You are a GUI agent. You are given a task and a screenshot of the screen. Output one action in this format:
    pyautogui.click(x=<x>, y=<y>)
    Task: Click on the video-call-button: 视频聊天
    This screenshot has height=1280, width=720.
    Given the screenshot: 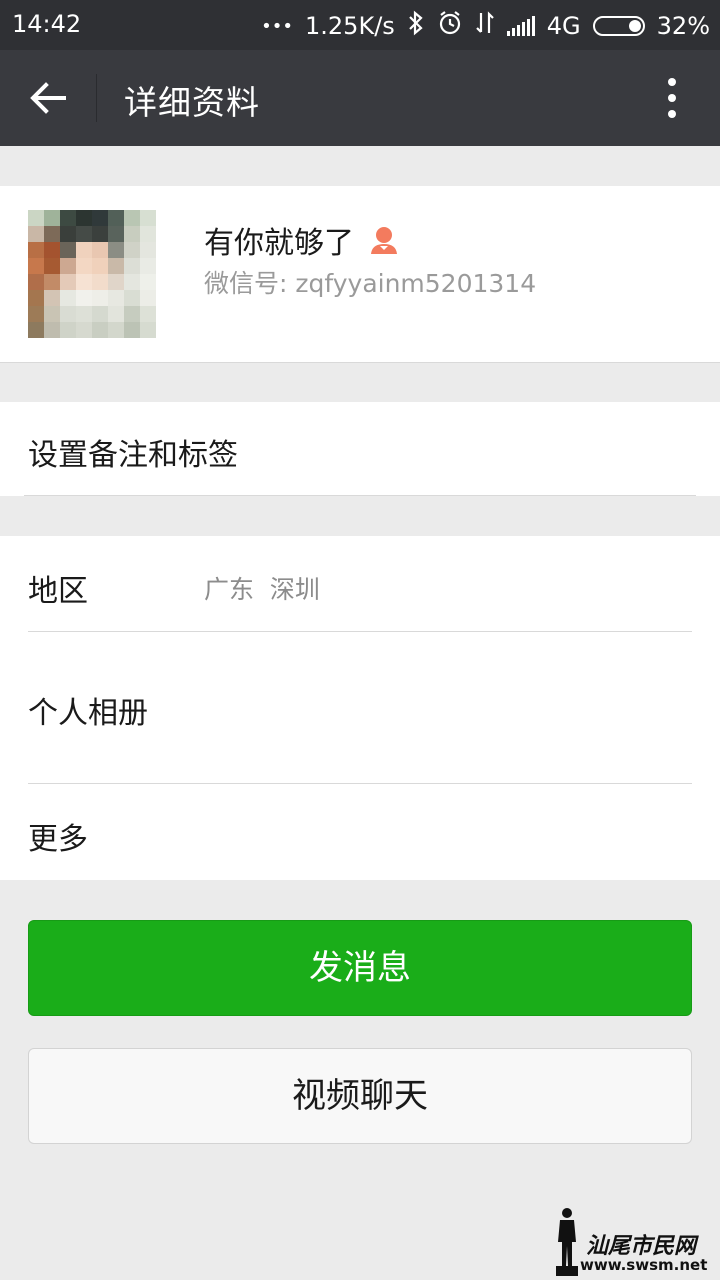 What is the action you would take?
    pyautogui.click(x=360, y=1096)
    